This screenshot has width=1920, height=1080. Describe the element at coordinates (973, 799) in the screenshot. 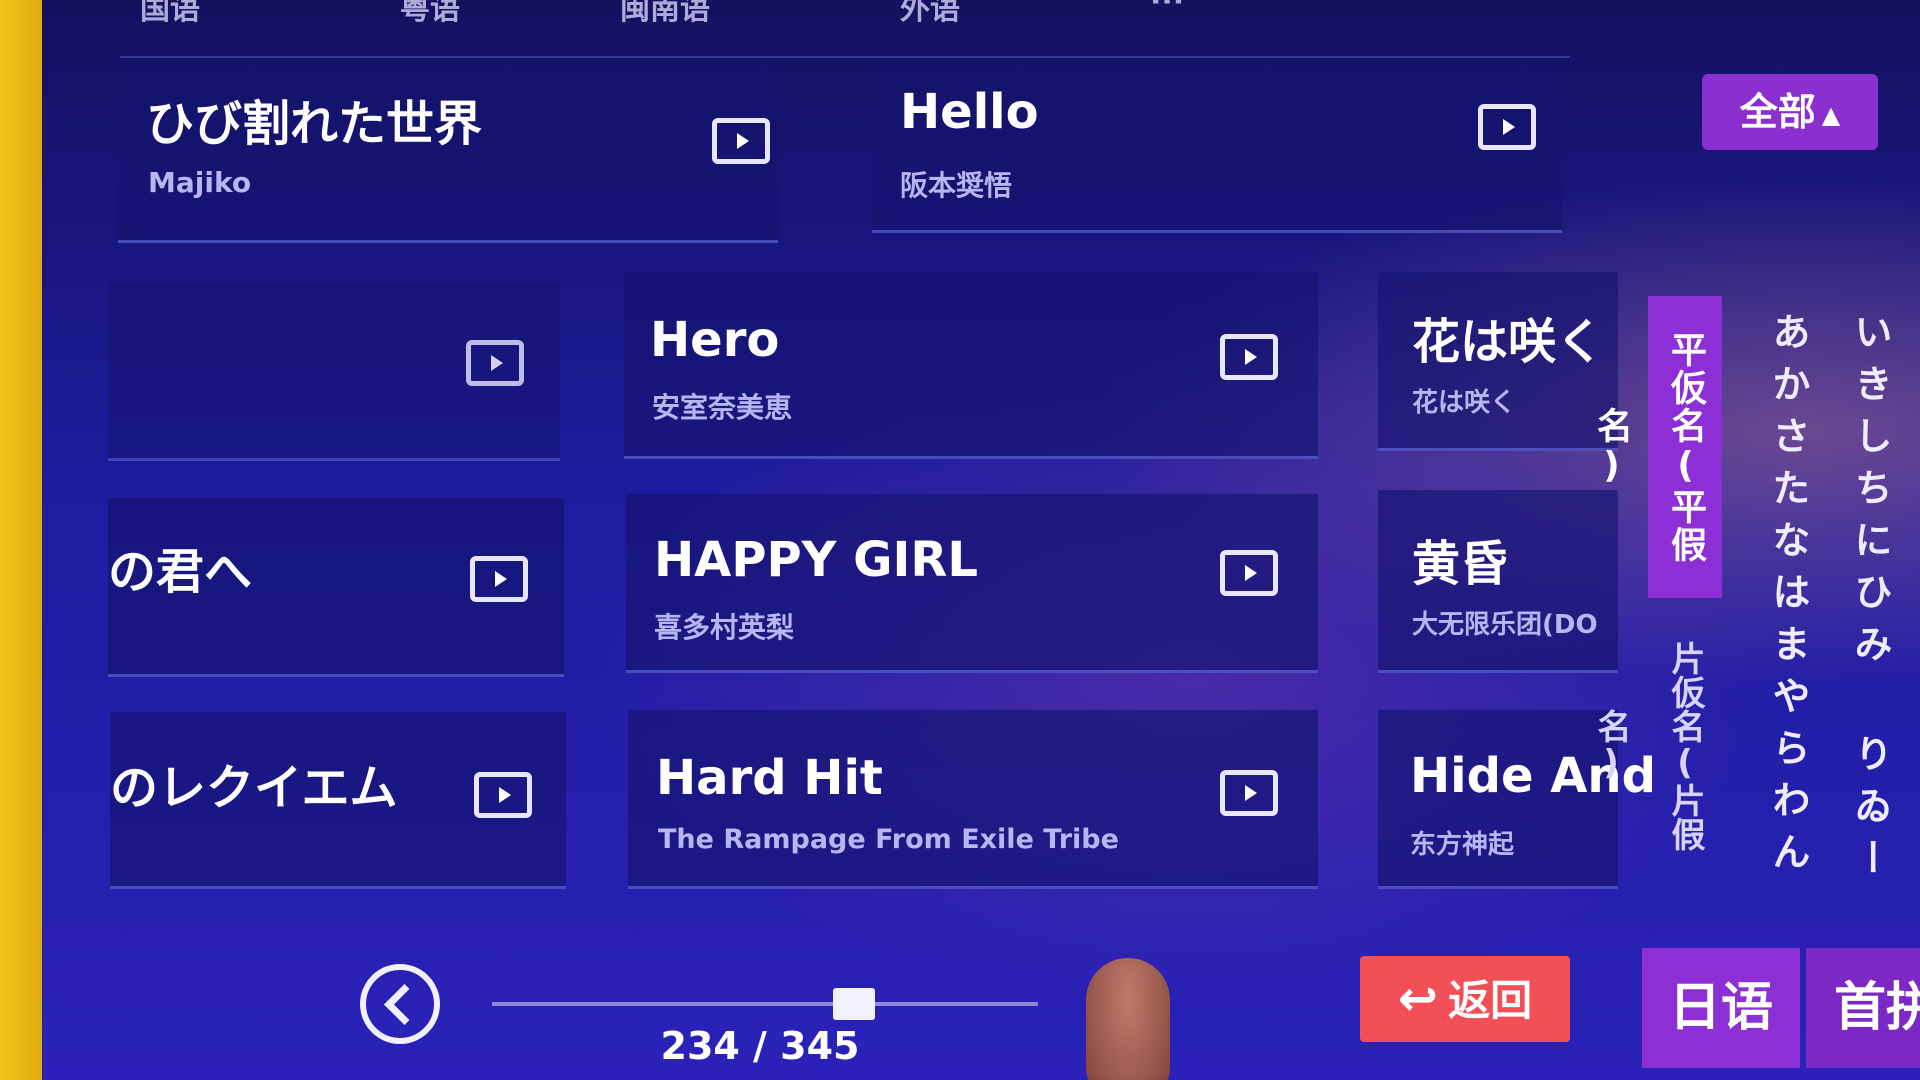

I see `song-card: Hard Hit The Rampage From Exile Tribe` at that location.